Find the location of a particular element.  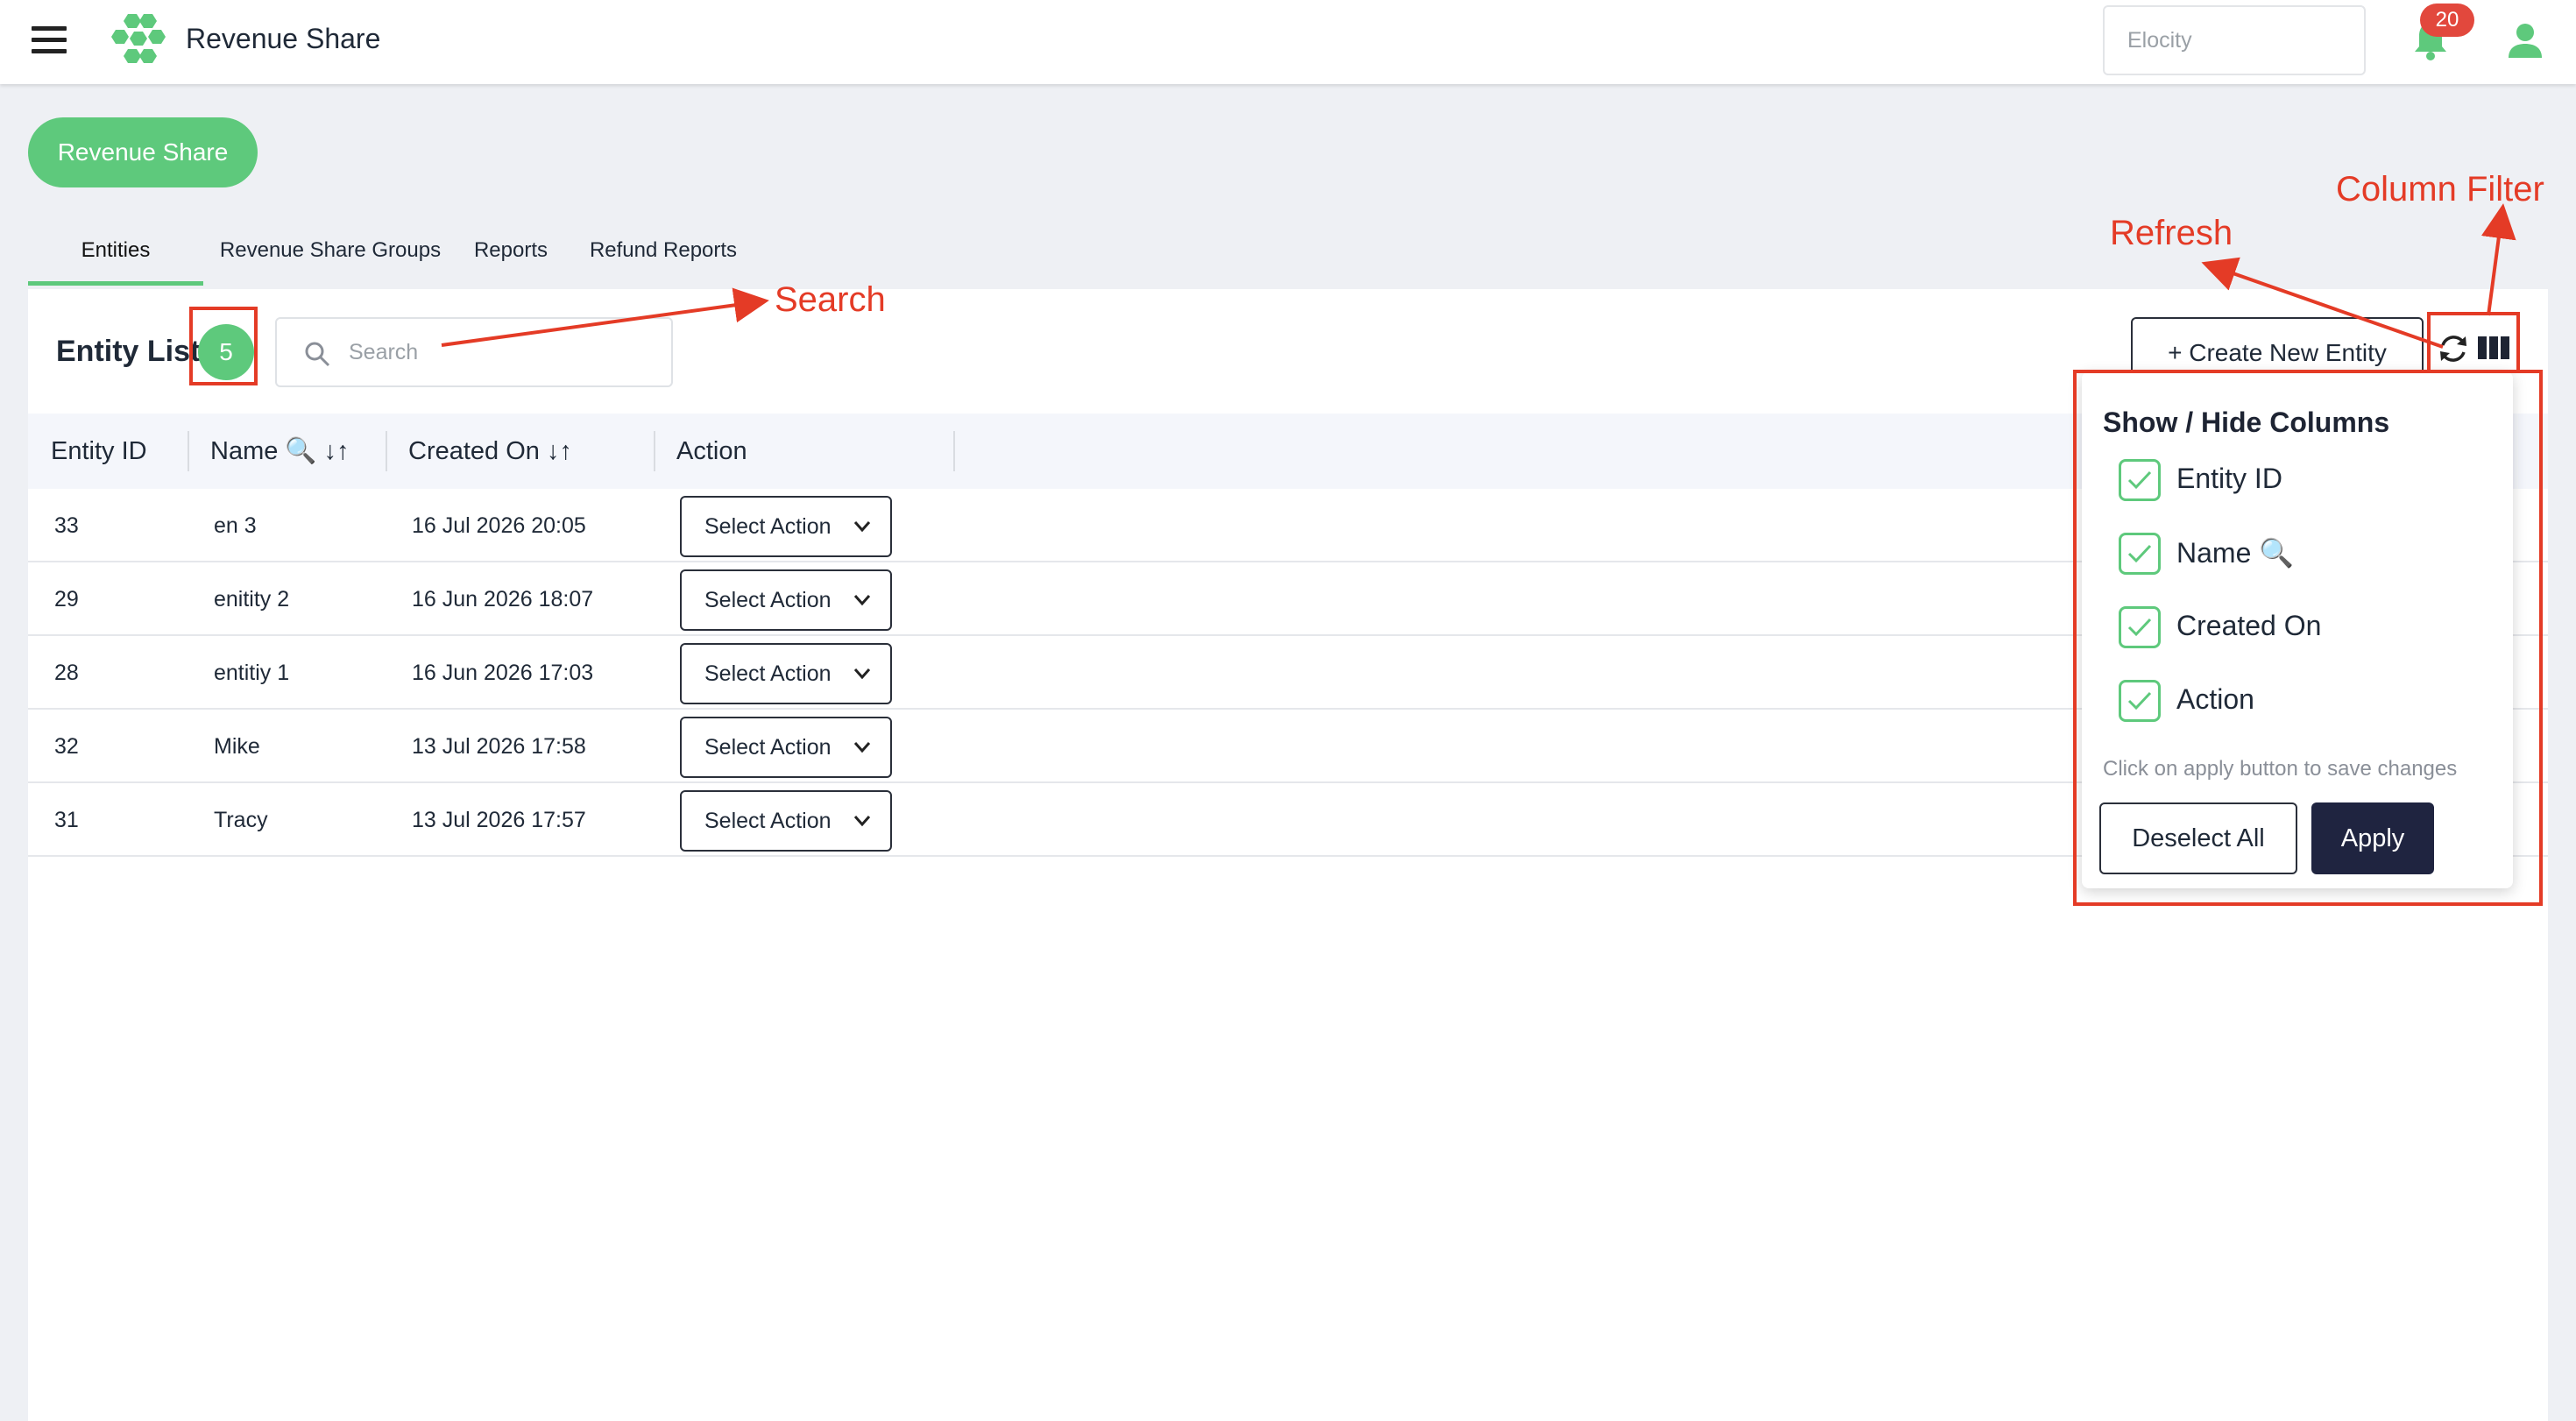

app-logo-icon is located at coordinates (138, 40).